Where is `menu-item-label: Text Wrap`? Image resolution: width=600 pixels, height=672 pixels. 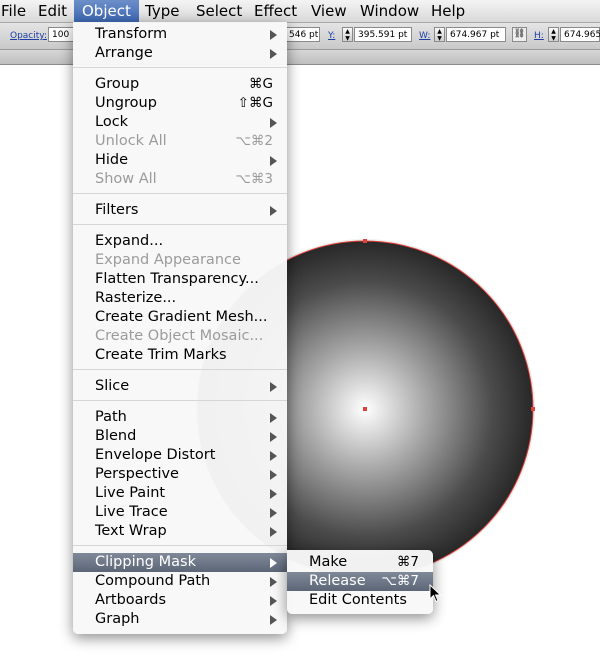
menu-item-label: Text Wrap is located at coordinates (131, 531).